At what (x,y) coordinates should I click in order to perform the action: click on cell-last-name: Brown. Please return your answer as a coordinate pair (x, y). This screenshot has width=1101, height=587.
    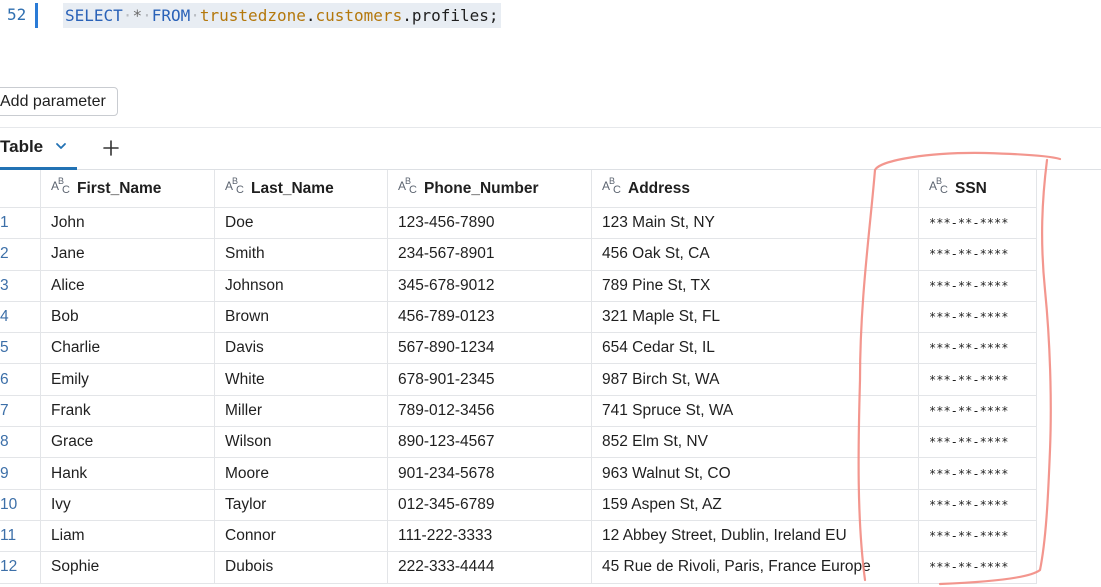
    Looking at the image, I should click on (301, 317).